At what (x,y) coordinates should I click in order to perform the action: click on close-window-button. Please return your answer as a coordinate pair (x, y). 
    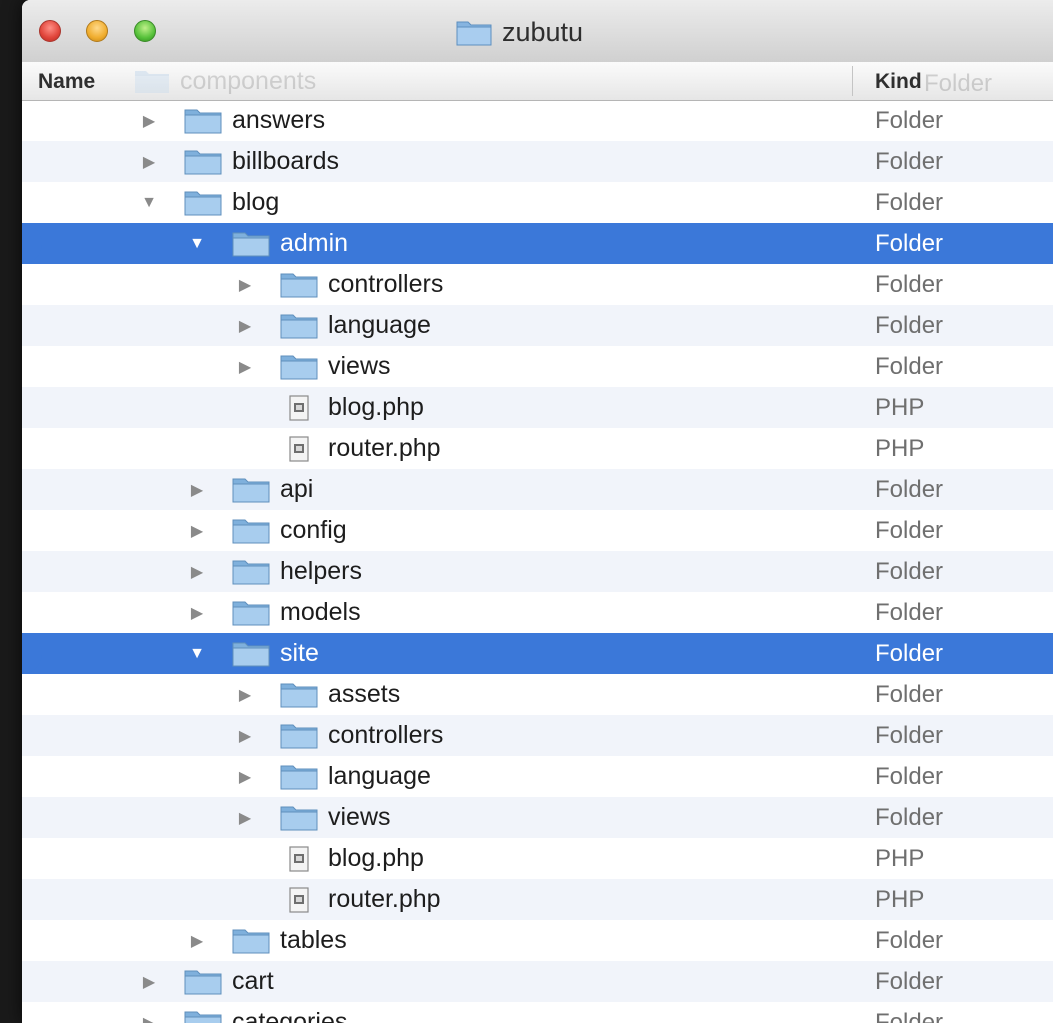
    Looking at the image, I should click on (50, 31).